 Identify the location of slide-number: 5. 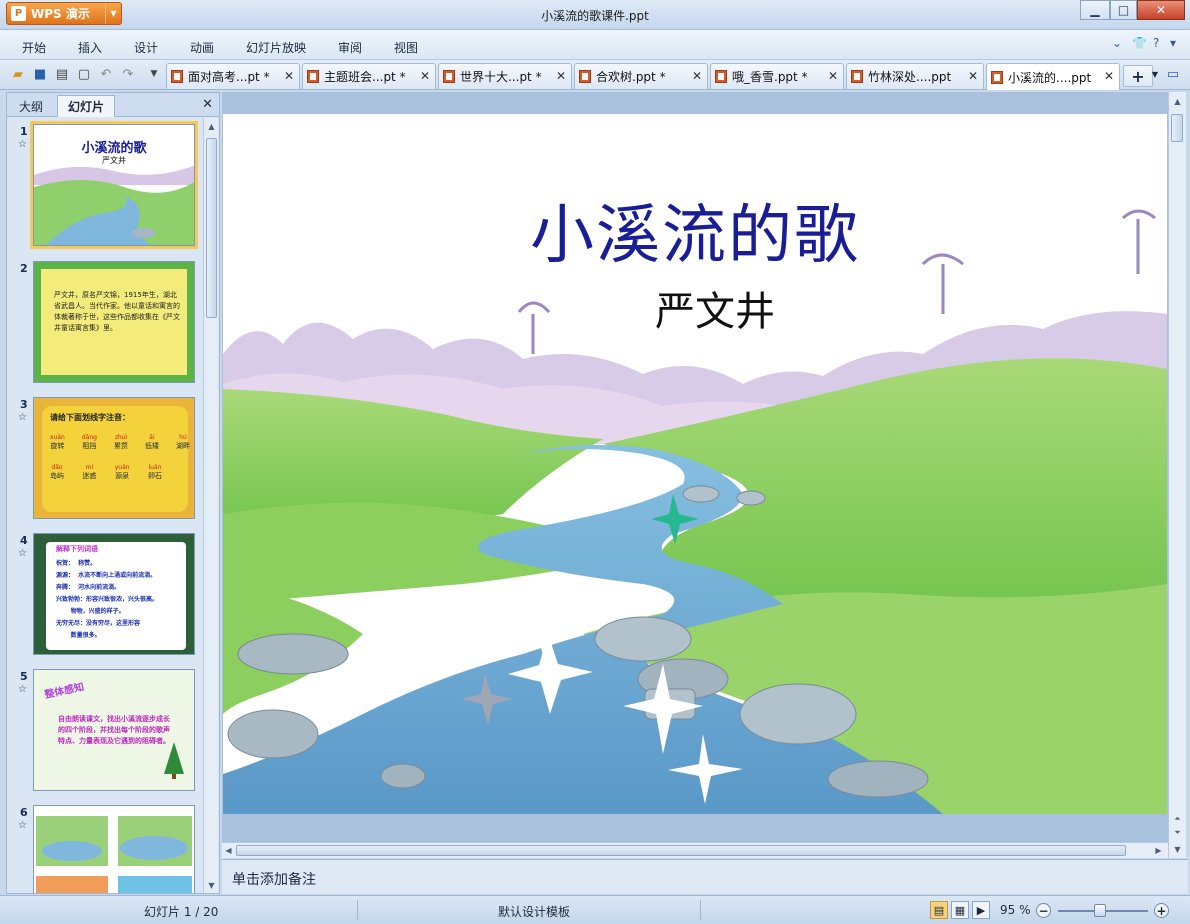
(24, 676).